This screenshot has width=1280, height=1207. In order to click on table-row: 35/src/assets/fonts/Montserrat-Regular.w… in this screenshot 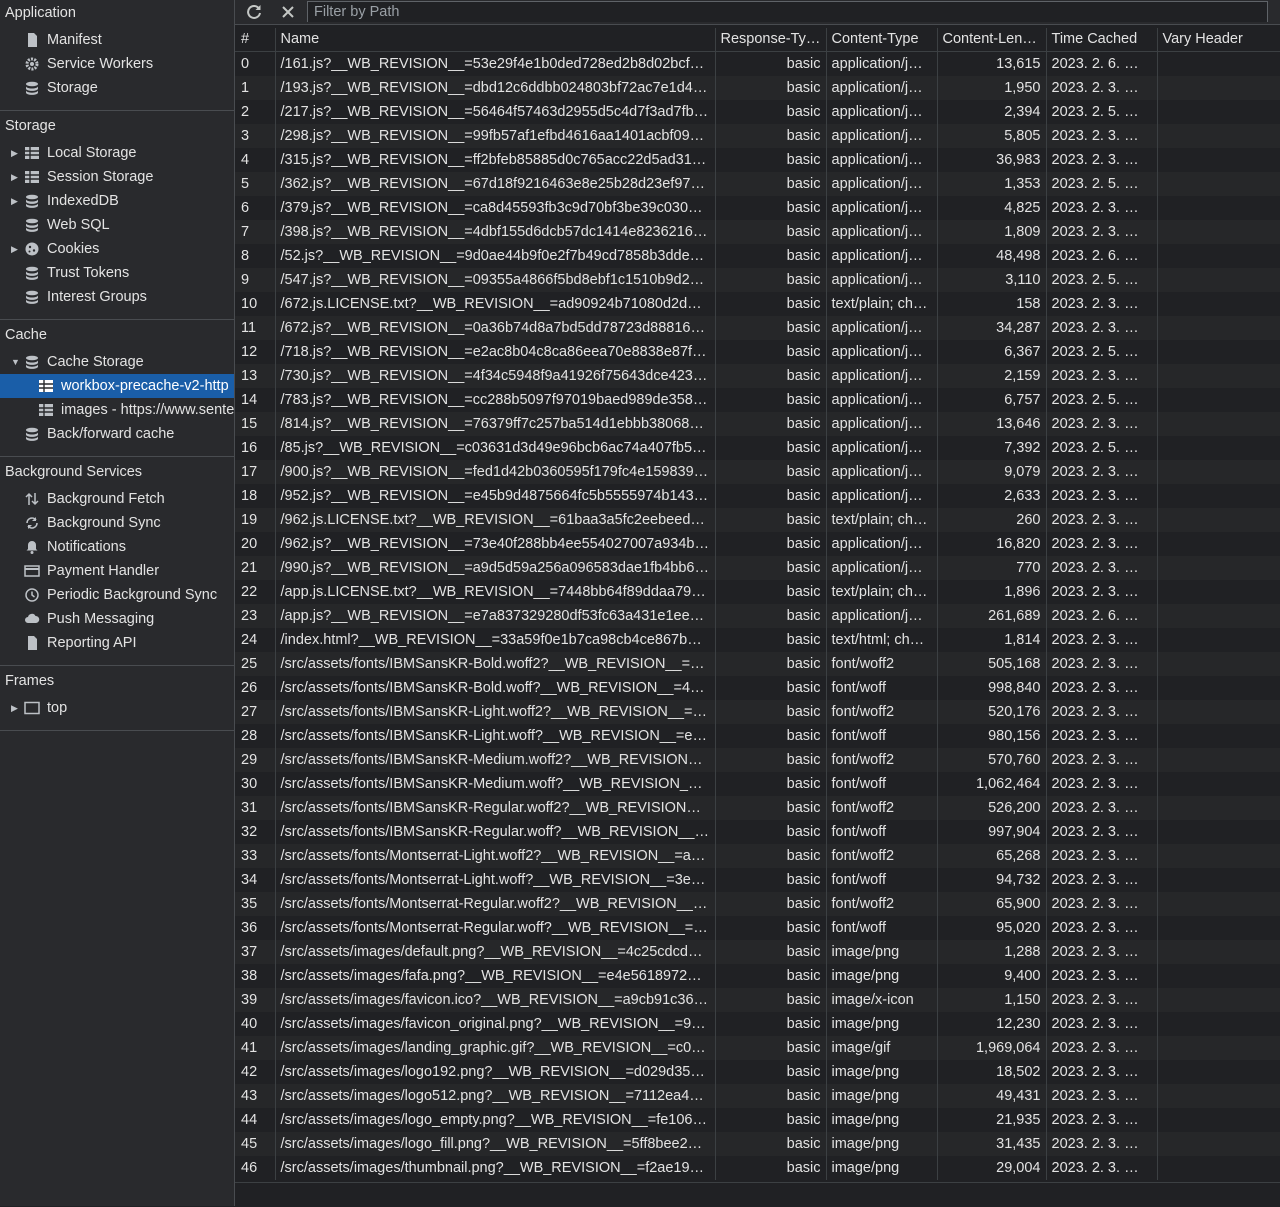, I will do `click(757, 904)`.